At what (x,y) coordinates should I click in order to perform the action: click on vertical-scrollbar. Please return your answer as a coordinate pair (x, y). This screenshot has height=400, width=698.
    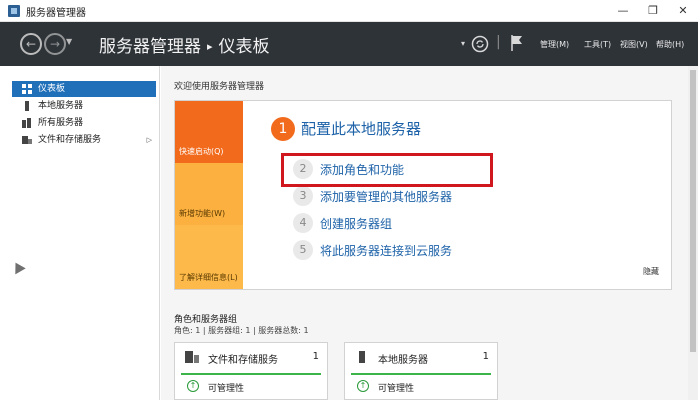
    Looking at the image, I should click on (693, 233).